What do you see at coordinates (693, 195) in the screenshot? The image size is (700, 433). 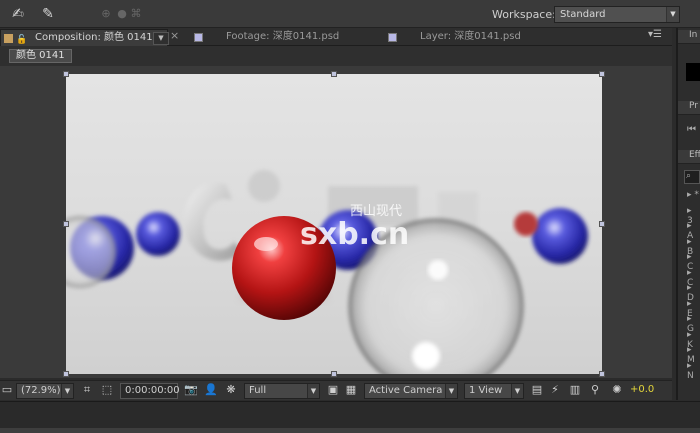 I see `effects-category-item: ▸ *` at bounding box center [693, 195].